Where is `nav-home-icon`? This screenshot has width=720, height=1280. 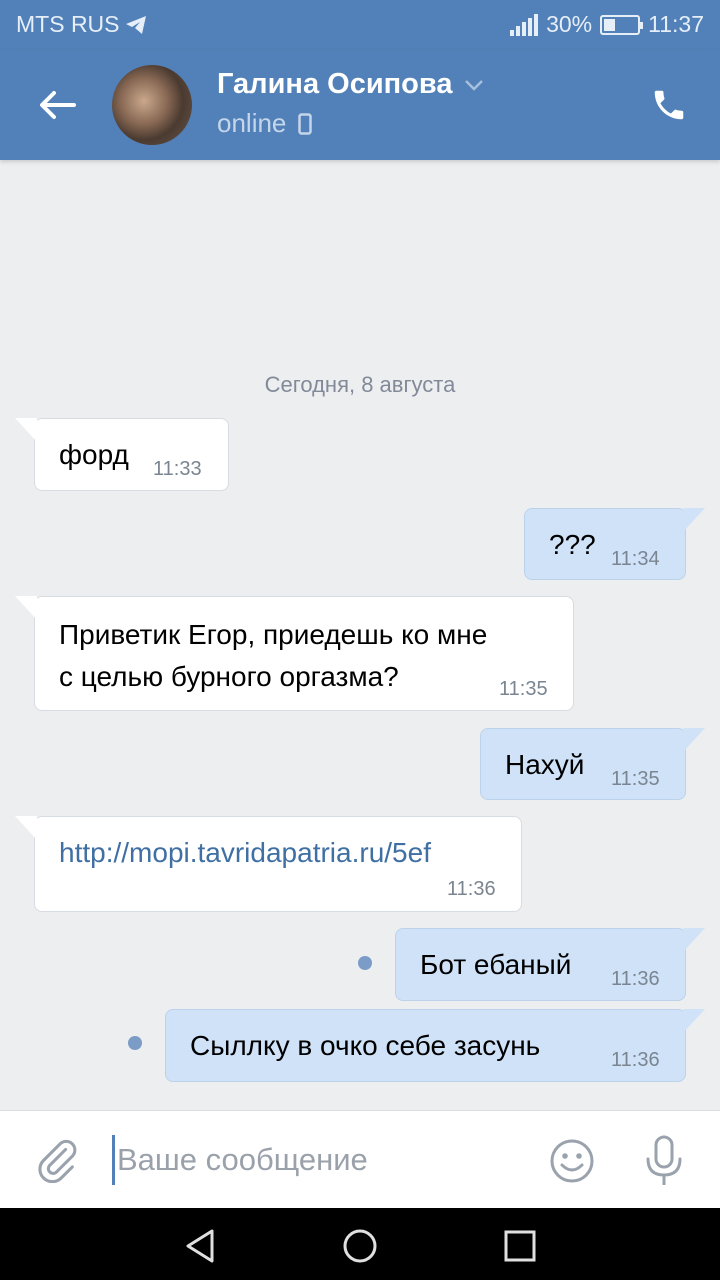 nav-home-icon is located at coordinates (360, 1246).